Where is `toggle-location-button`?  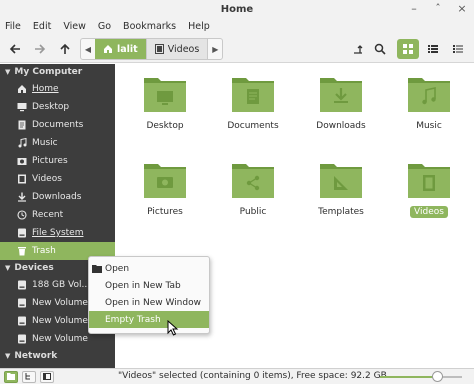
toggle-location-button is located at coordinates (358, 49).